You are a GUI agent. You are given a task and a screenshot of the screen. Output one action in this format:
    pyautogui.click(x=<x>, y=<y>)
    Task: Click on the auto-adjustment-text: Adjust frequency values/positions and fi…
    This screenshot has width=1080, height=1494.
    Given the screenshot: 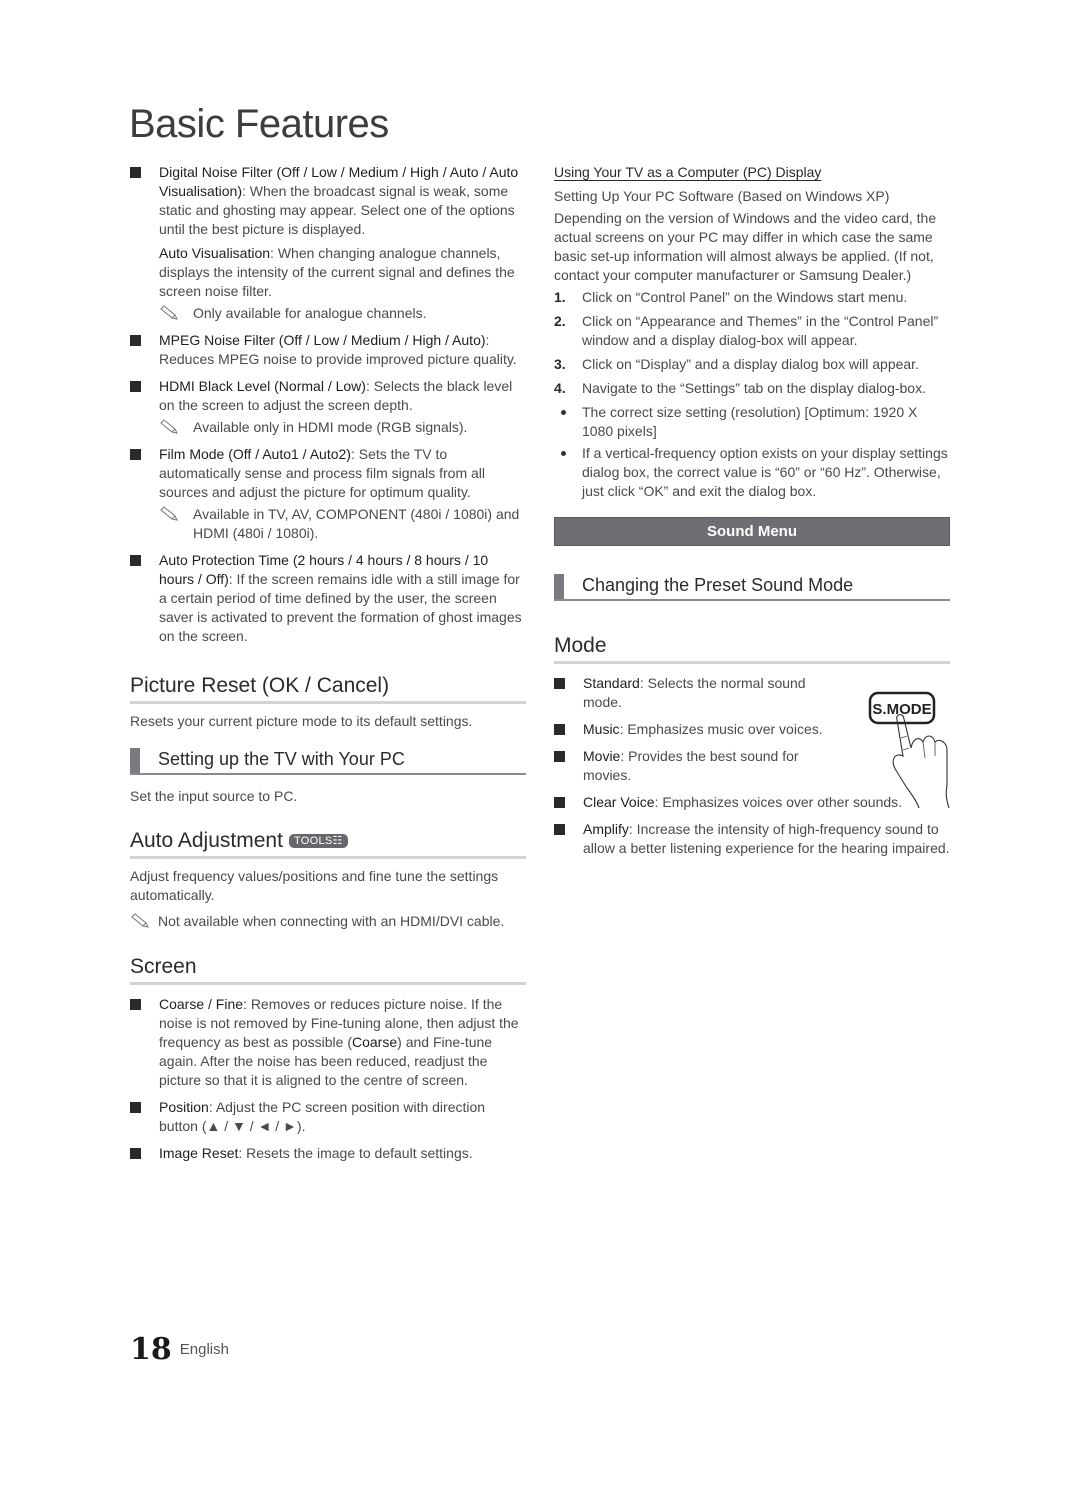 What is the action you would take?
    pyautogui.click(x=314, y=885)
    